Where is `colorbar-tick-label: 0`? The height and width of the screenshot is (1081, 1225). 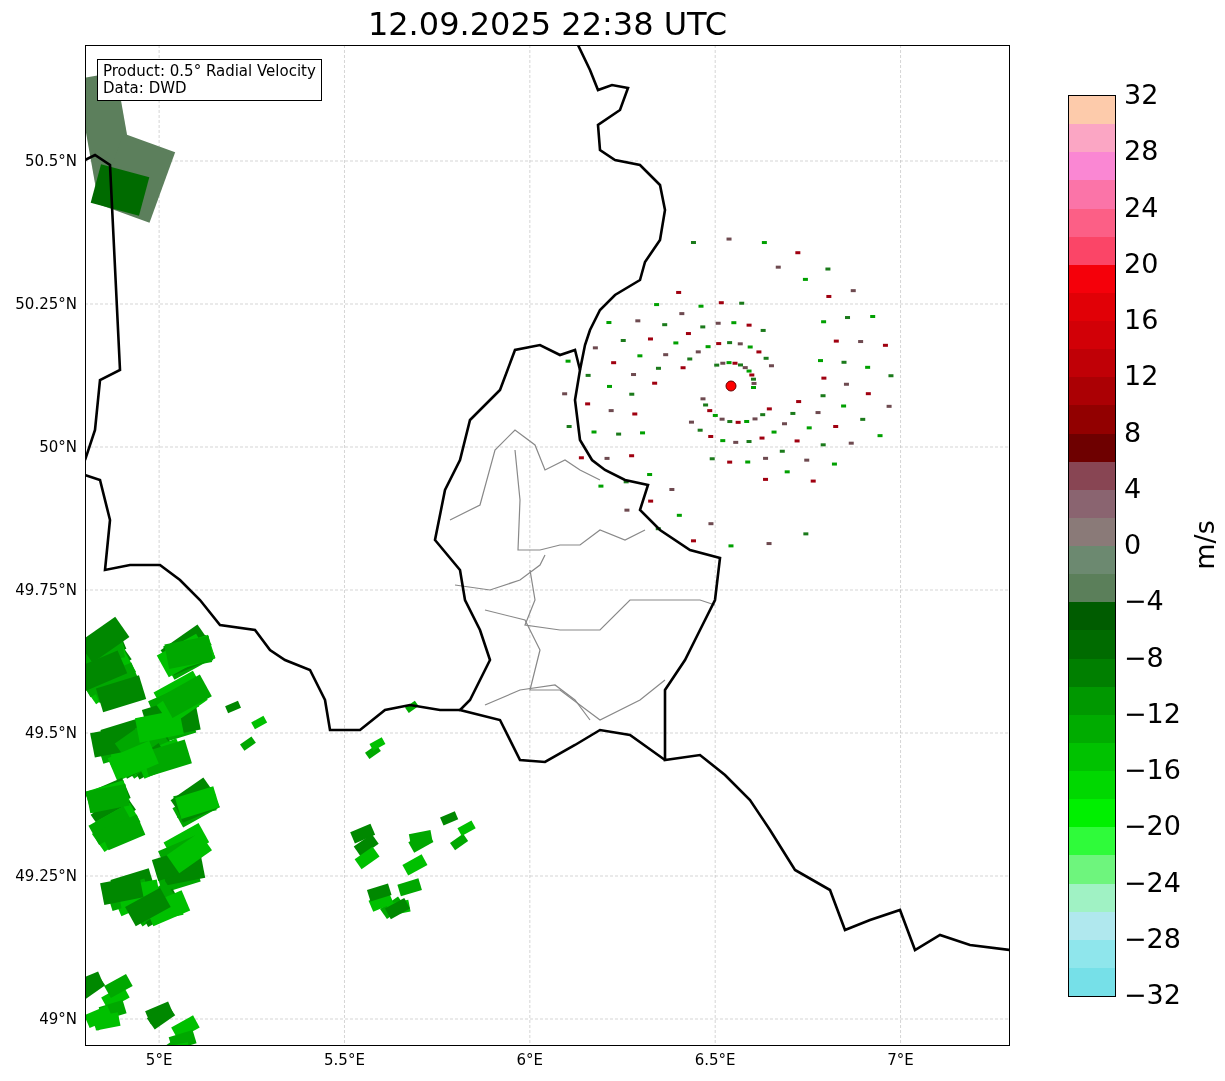
colorbar-tick-label: 0 is located at coordinates (1133, 544).